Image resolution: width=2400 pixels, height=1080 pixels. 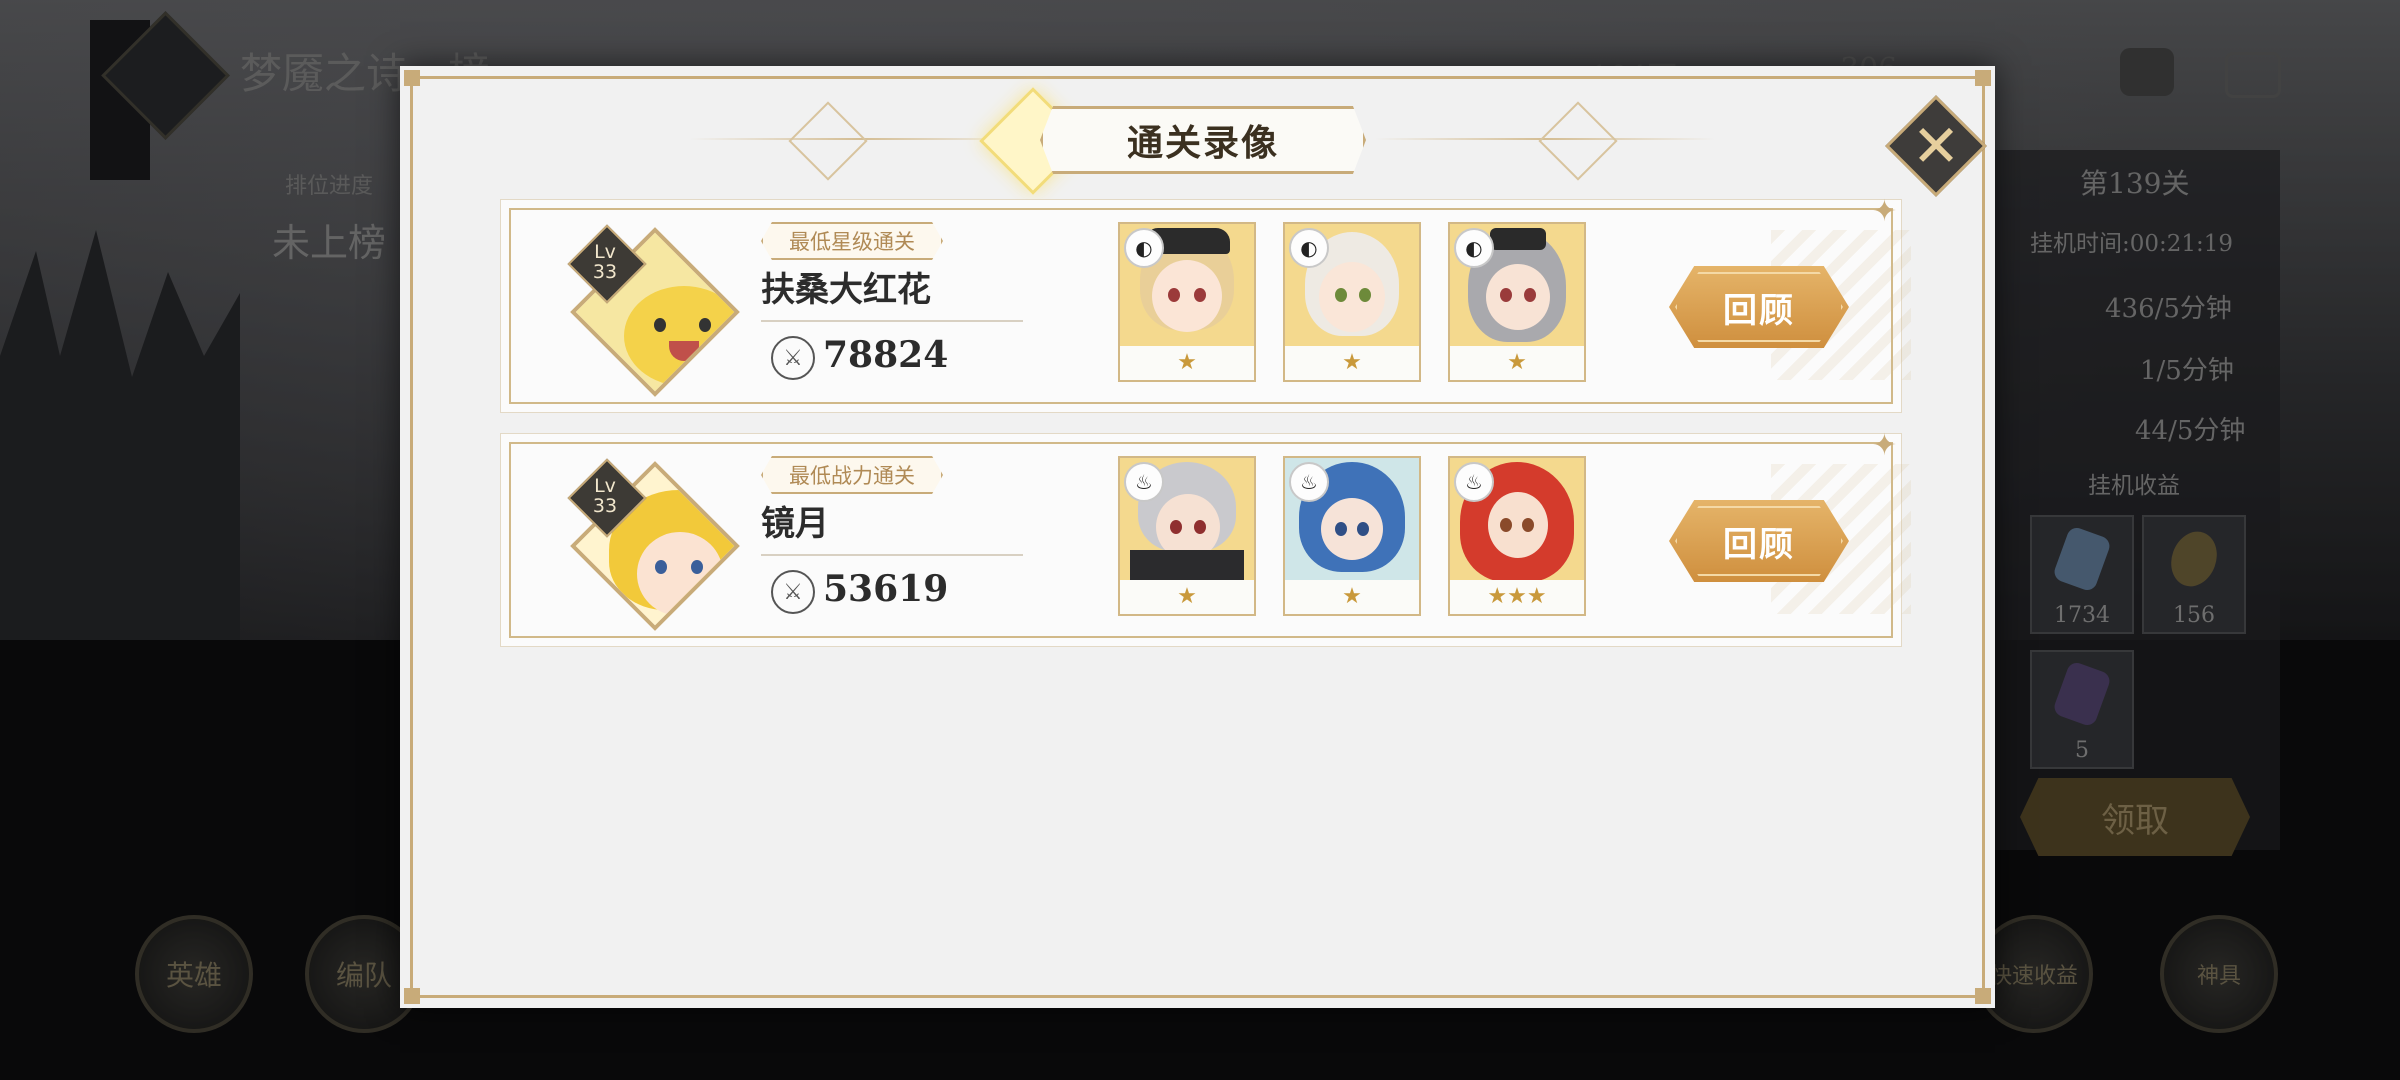 I want to click on hero-card: ♨ ★★★, so click(x=1517, y=536).